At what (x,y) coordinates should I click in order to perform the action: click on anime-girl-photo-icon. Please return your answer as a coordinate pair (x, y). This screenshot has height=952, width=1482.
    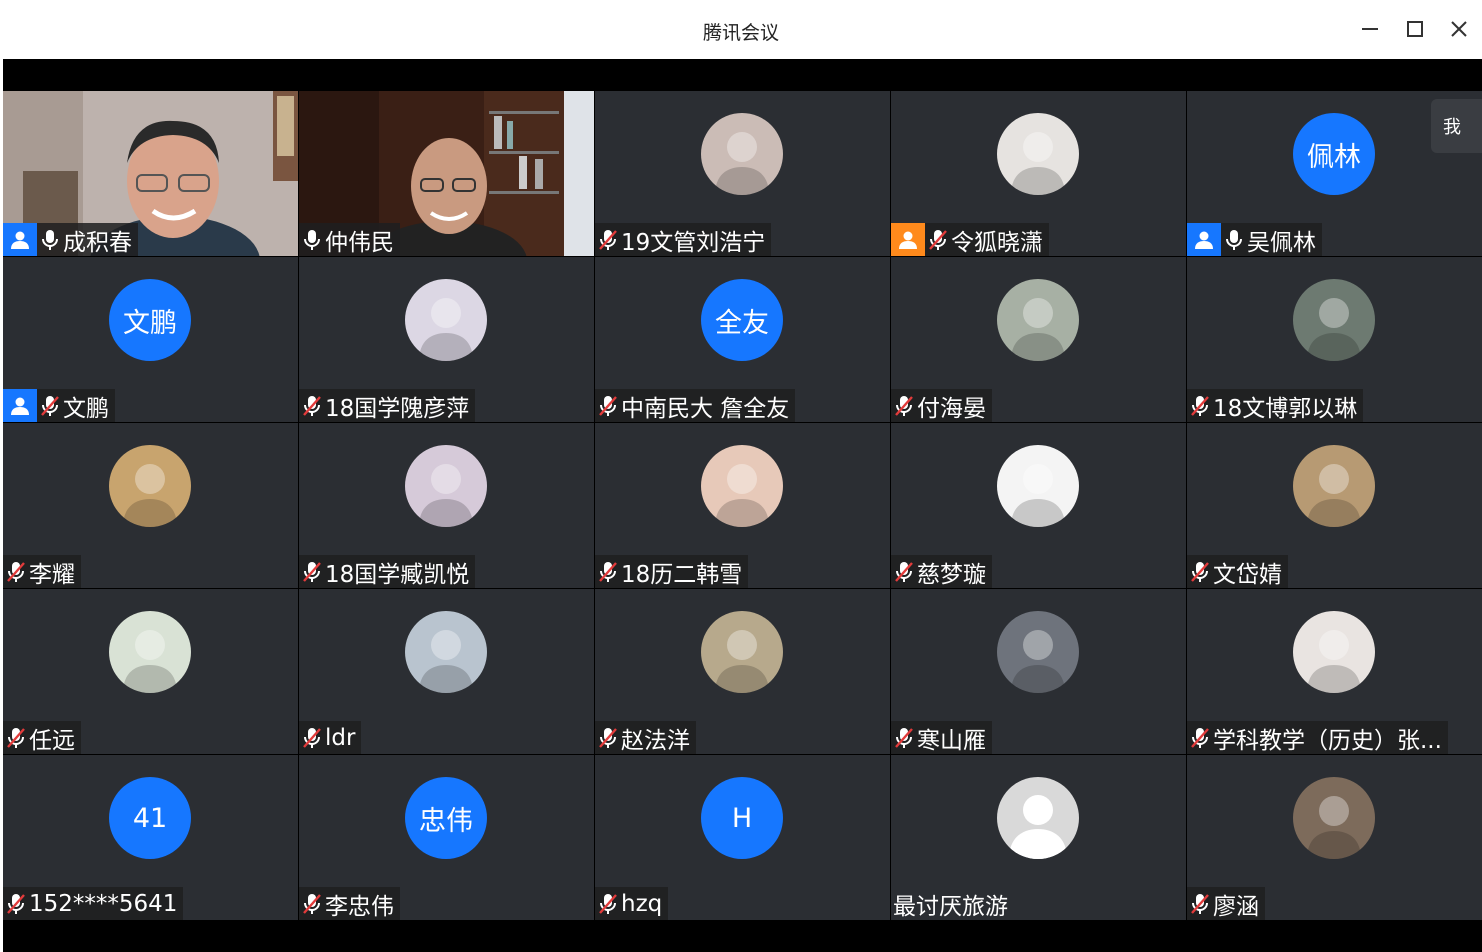
    Looking at the image, I should click on (1038, 154).